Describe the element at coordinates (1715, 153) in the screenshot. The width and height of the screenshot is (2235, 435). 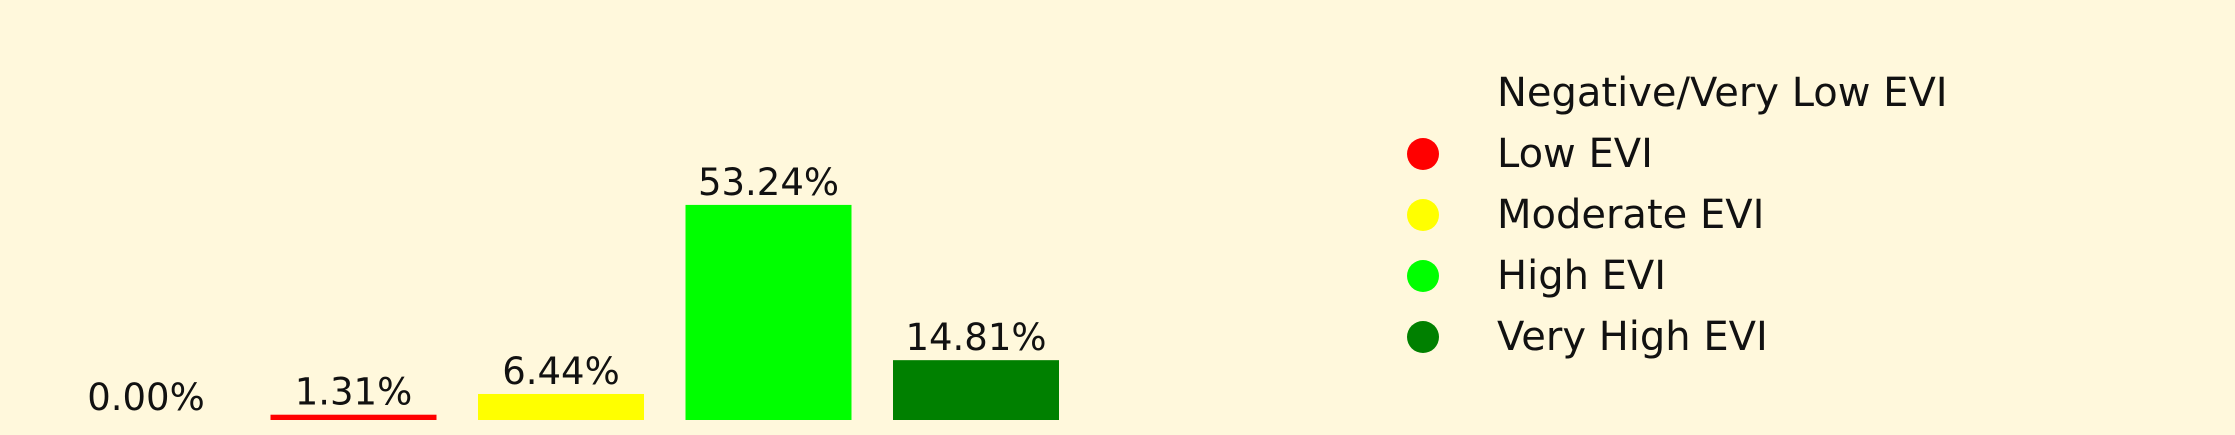
I see `legend-item-low: Low EVI` at that location.